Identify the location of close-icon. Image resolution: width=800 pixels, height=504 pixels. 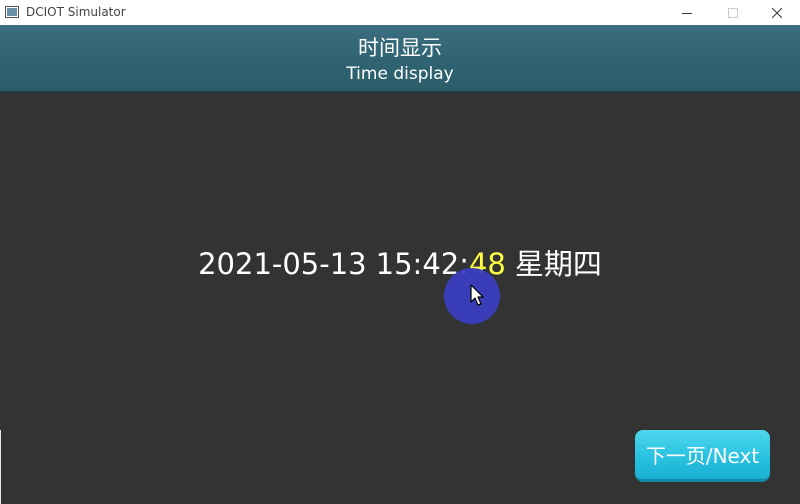
(777, 12).